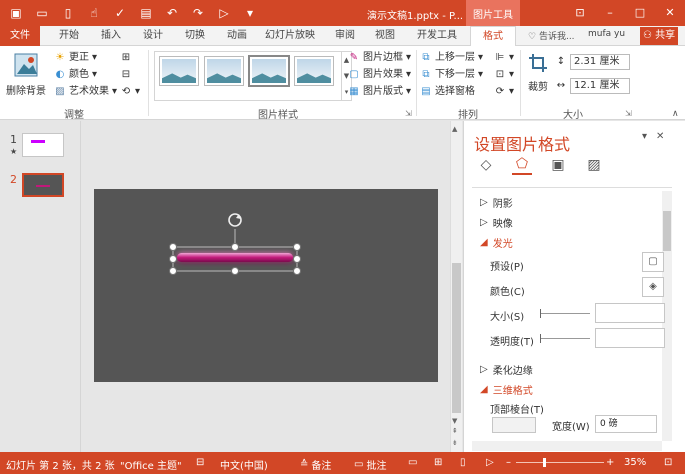  What do you see at coordinates (68, 13) in the screenshot?
I see `new-document-icon: ▯` at bounding box center [68, 13].